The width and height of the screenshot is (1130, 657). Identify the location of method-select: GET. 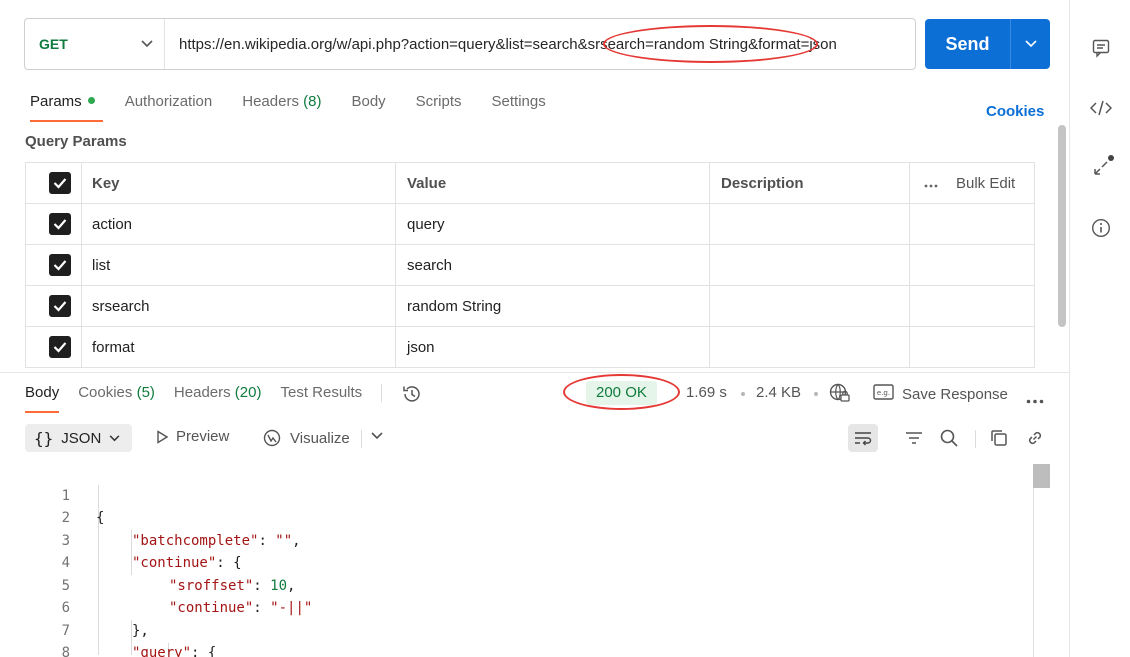
(95, 44).